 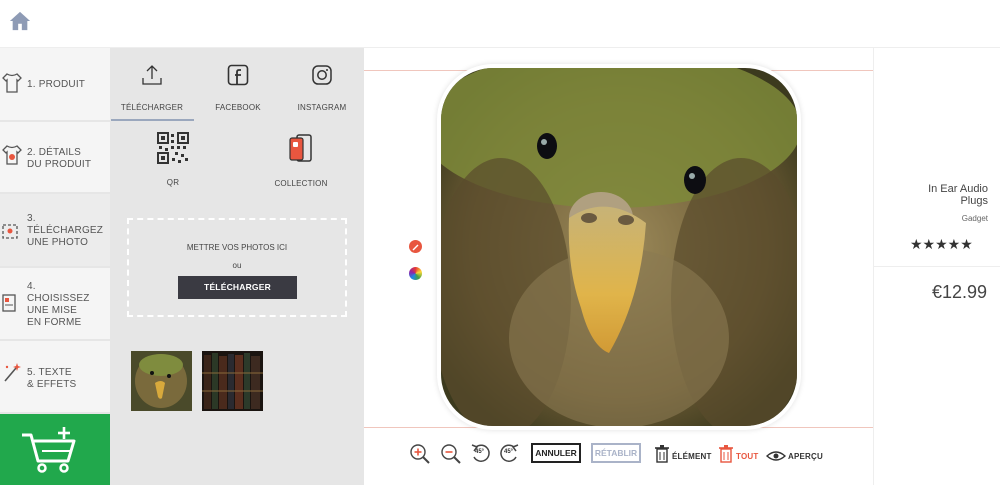 I want to click on step-label: 2. DÉTAILS DU PRODUIT, so click(x=59, y=158).